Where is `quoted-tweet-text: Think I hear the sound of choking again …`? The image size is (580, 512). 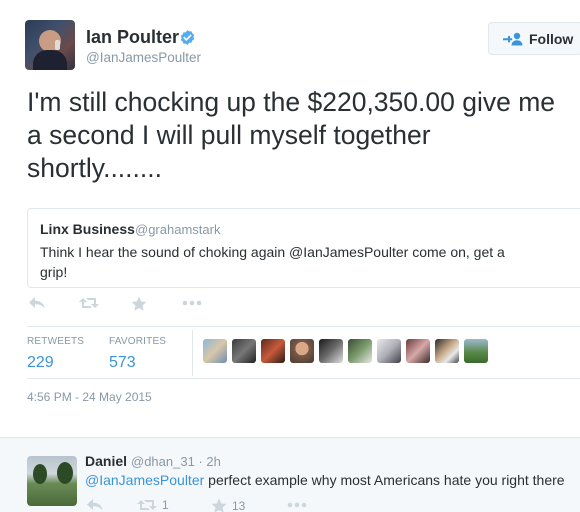
quoted-tweet-text: Think I hear the sound of choking again … is located at coordinates (272, 262).